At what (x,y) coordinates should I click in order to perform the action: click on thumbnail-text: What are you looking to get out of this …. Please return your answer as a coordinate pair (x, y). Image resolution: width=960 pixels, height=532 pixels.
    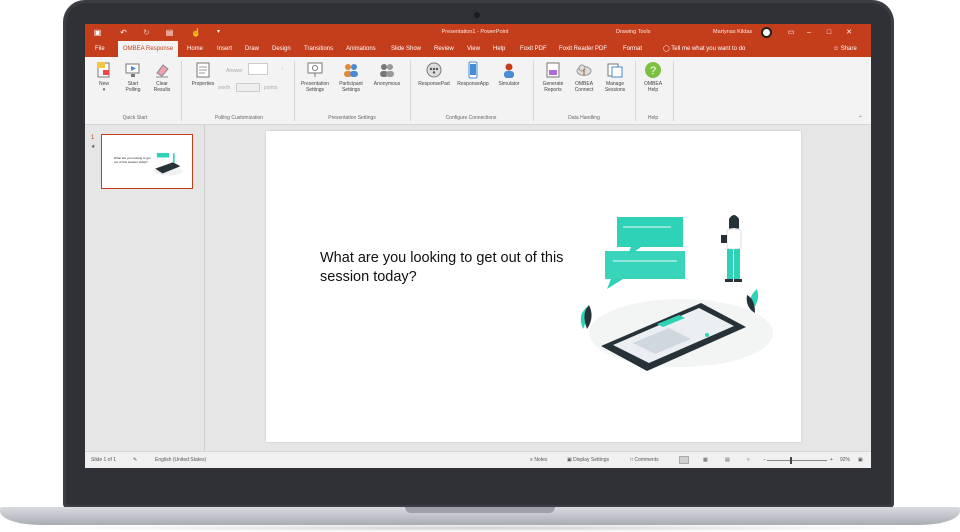
    Looking at the image, I should click on (132, 160).